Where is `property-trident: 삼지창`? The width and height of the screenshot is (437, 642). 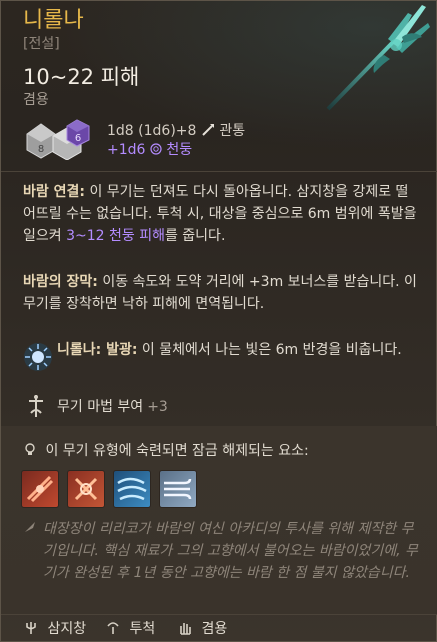 property-trident: 삼지창 is located at coordinates (54, 628).